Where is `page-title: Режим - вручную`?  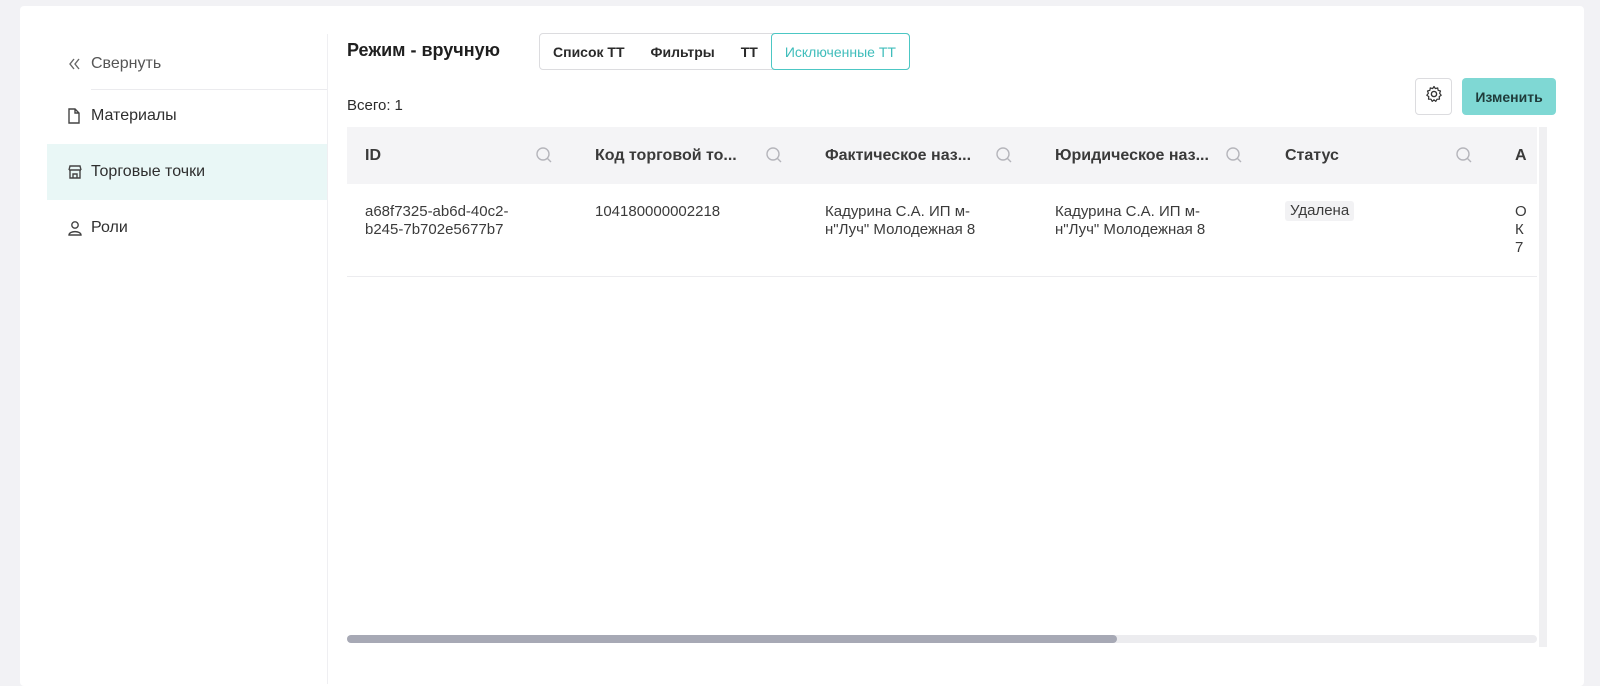 page-title: Режим - вручную is located at coordinates (424, 50).